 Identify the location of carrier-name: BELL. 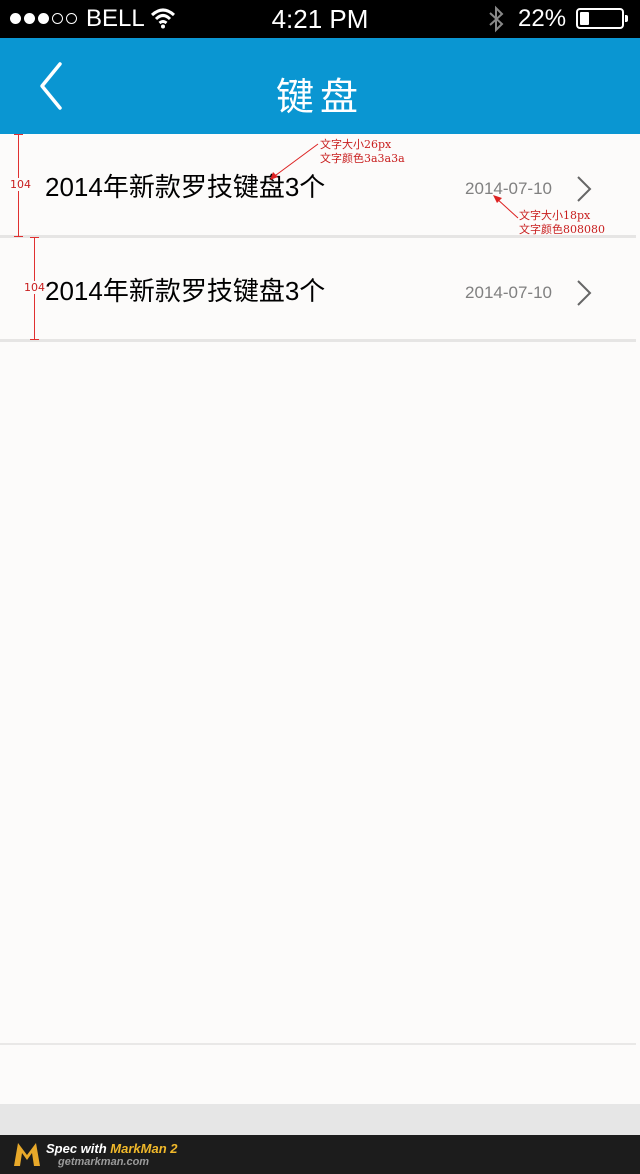
(115, 18).